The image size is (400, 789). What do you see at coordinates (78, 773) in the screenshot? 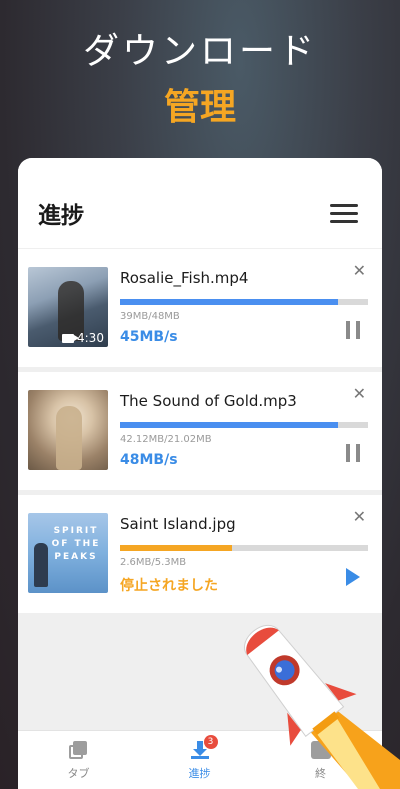
I see `tab-label: タブ` at bounding box center [78, 773].